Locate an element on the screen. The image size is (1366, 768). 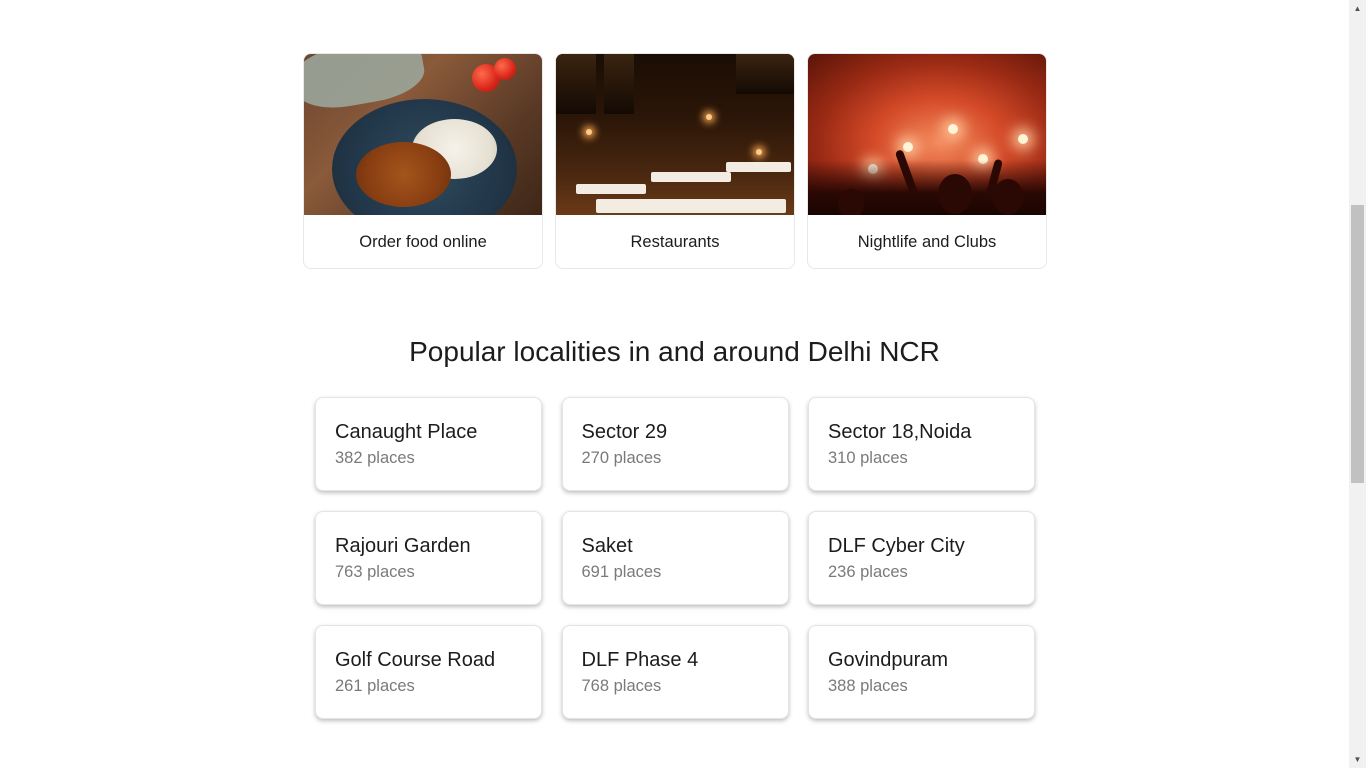
locality-card: DLF Phase 4 768 places is located at coordinates (675, 672).